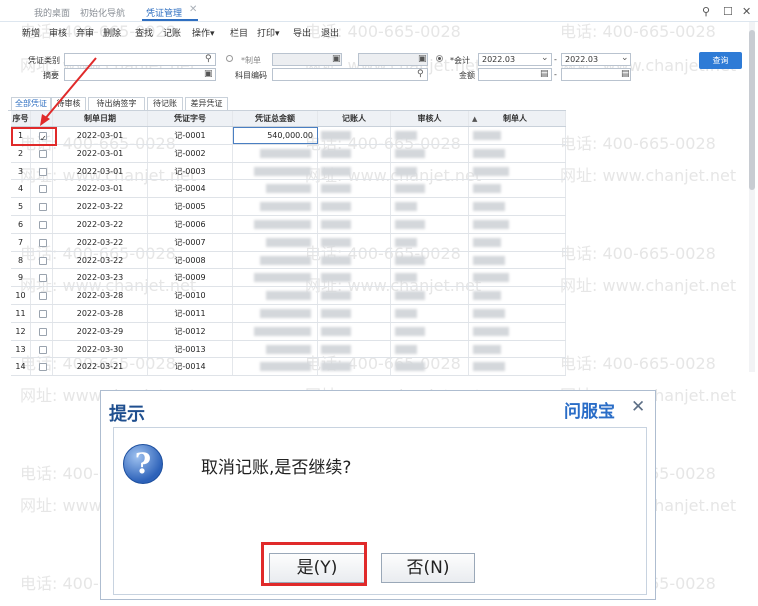 This screenshot has height=606, width=758. Describe the element at coordinates (127, 414) in the screenshot. I see `dialog-title: 提示` at that location.